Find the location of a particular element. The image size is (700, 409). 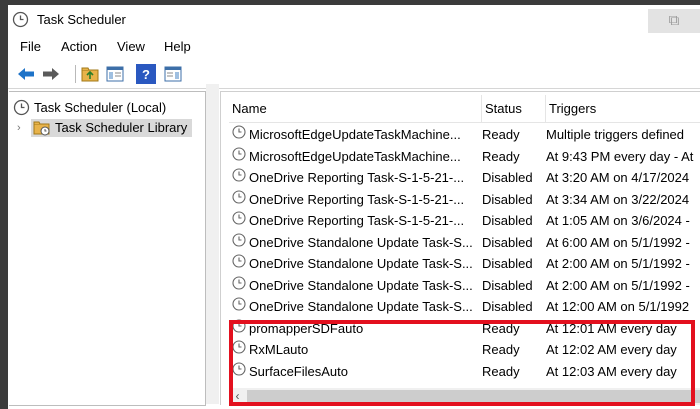

task-trigger: At 6:00 AM on 5/1/1992 - is located at coordinates (618, 242).